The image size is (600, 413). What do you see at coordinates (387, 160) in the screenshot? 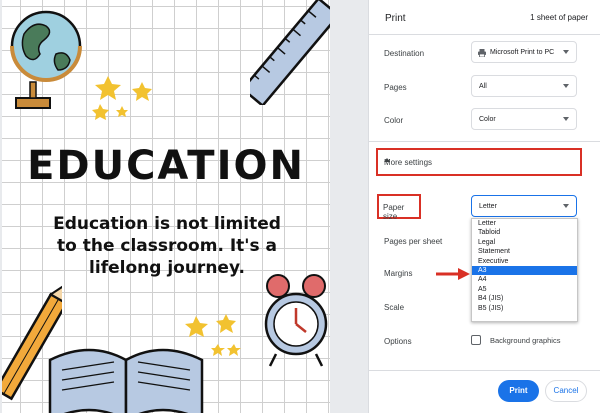
I see `chevron-up-icon` at bounding box center [387, 160].